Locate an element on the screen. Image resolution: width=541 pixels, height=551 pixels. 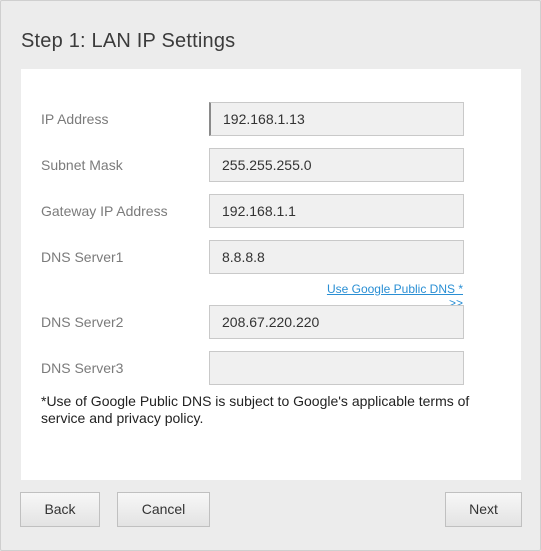
dns-server2-input is located at coordinates (336, 322).